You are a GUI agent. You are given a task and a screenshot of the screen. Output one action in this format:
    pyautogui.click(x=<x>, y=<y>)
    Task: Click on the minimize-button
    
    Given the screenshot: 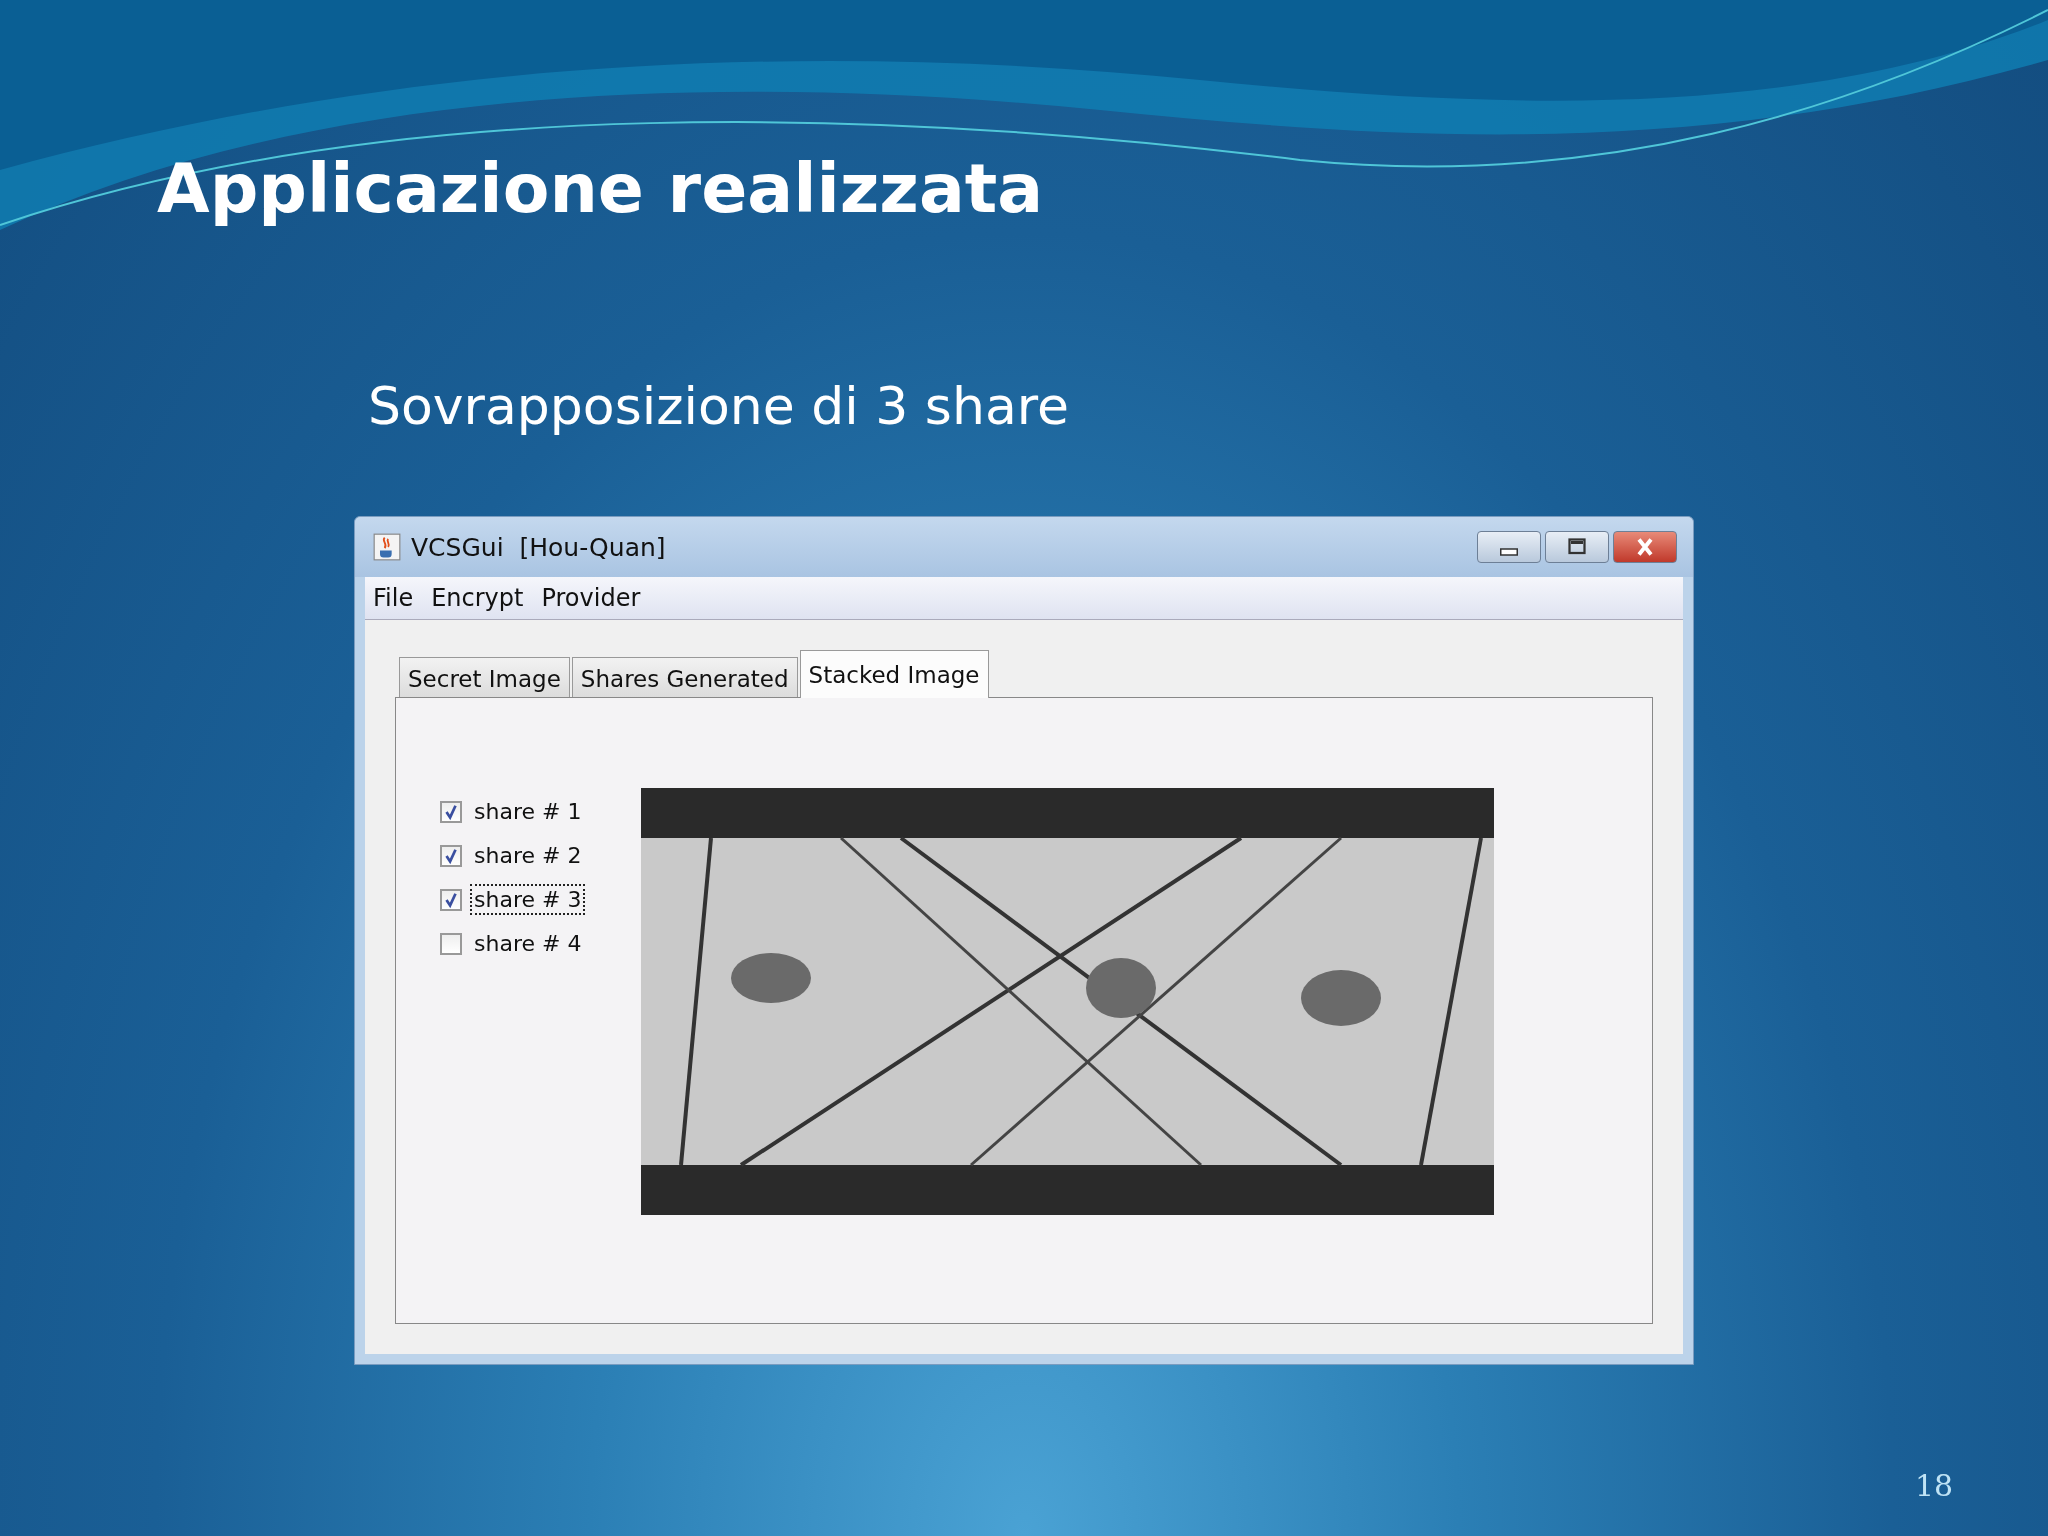 What is the action you would take?
    pyautogui.click(x=1509, y=547)
    